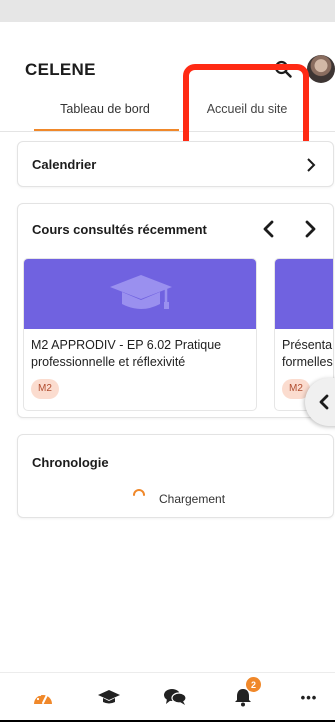 The image size is (335, 722). I want to click on calendar-title: Calendrier, so click(64, 164).